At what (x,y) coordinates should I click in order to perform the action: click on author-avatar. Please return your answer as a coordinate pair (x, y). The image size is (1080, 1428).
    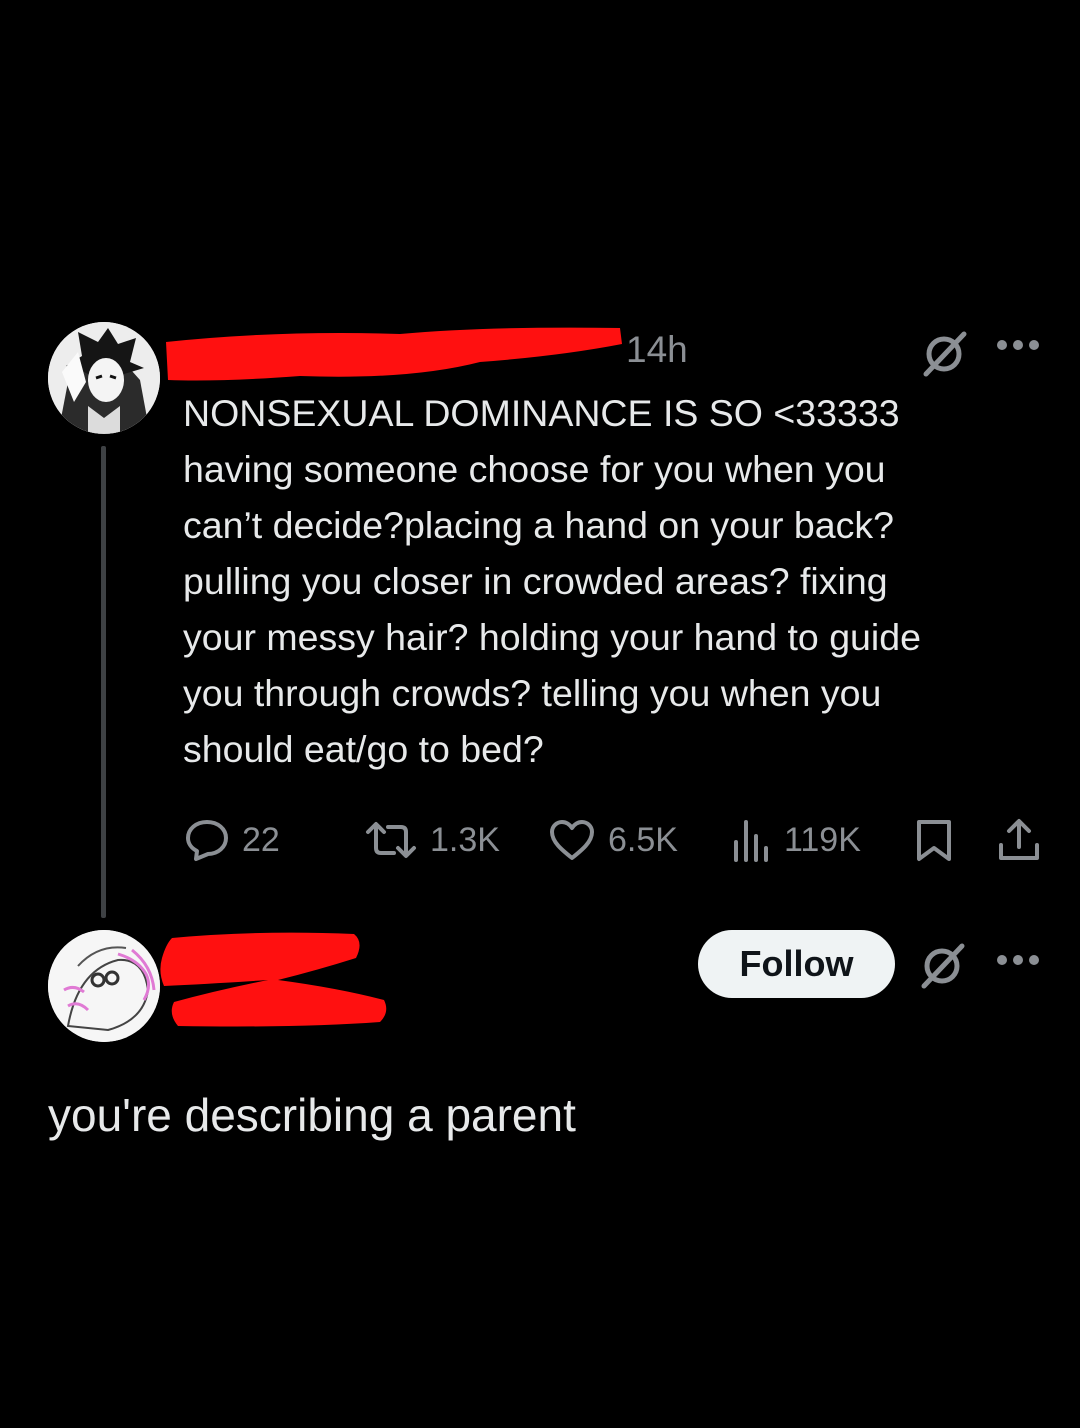
    Looking at the image, I should click on (104, 378).